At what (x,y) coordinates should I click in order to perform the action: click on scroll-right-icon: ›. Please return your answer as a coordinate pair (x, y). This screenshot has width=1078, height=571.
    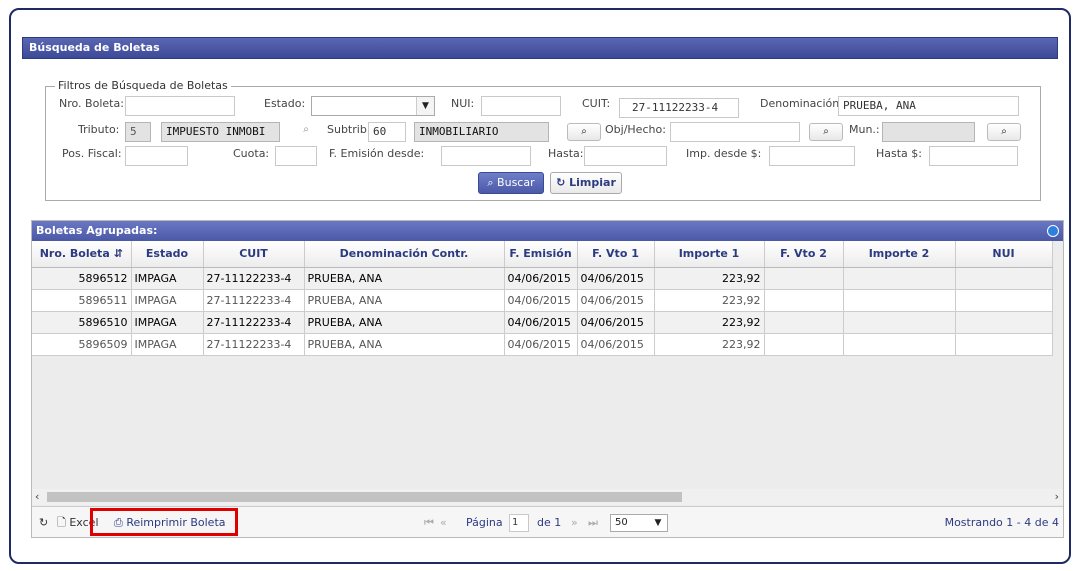
    Looking at the image, I should click on (1057, 497).